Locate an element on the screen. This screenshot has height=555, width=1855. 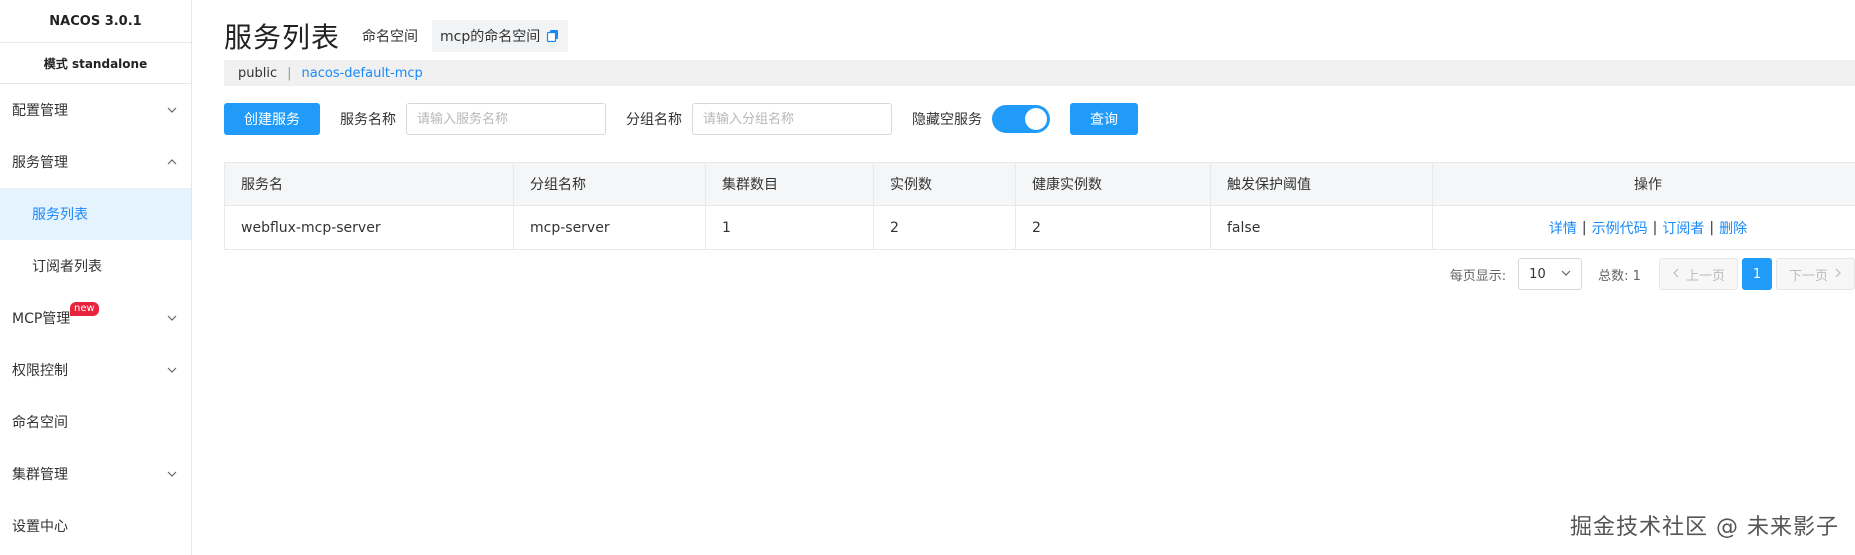
sidebar-item-label: 订阅者列表 is located at coordinates (67, 267).